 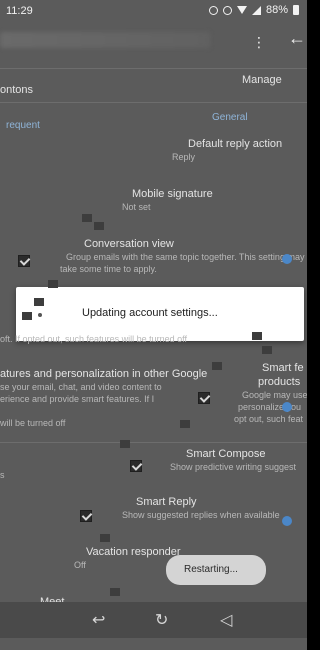 What do you see at coordinates (40, 315) in the screenshot?
I see `progress-spinner-icon` at bounding box center [40, 315].